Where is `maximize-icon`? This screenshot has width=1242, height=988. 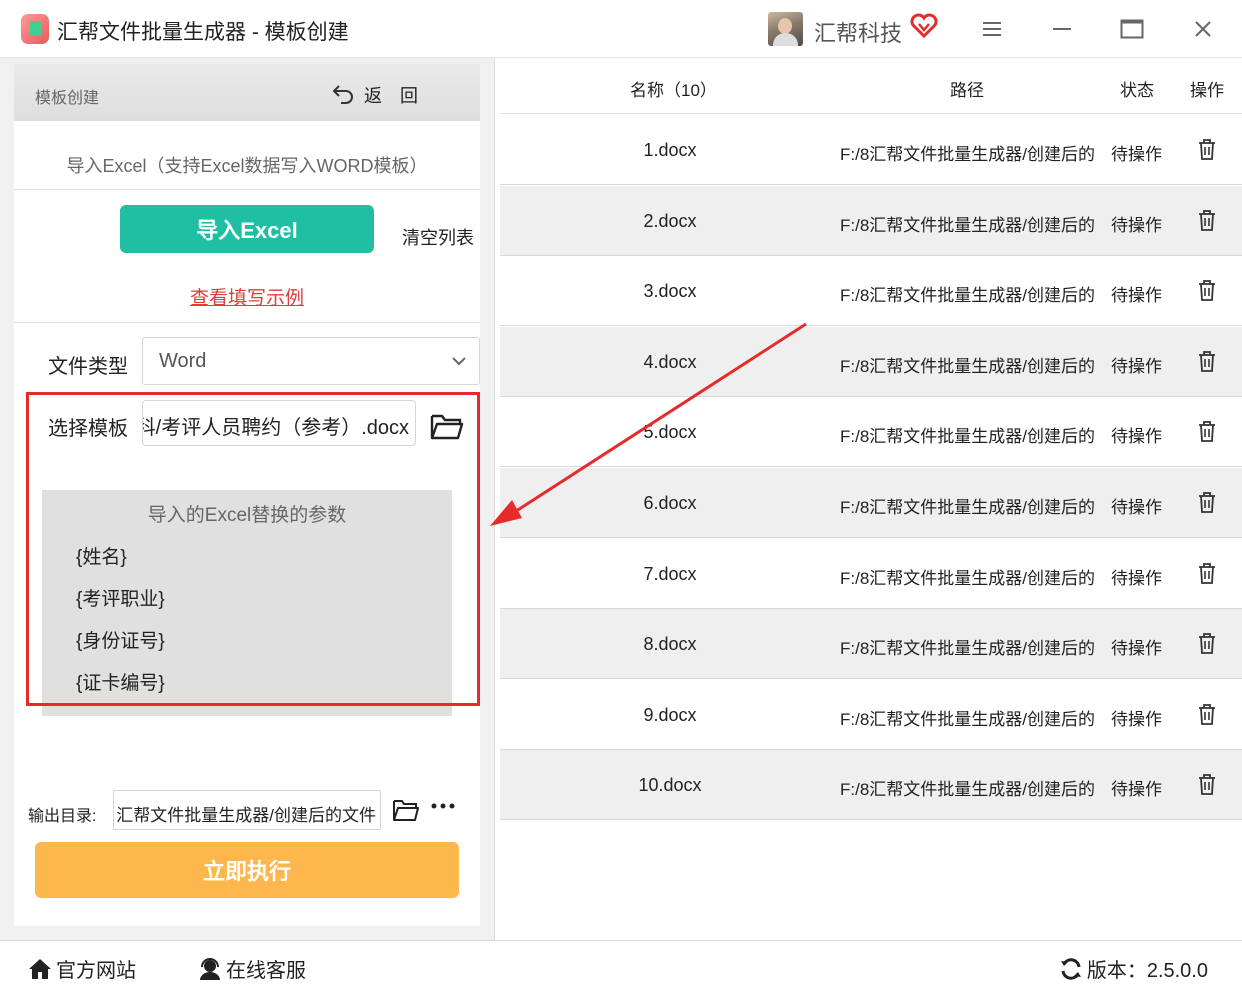
maximize-icon is located at coordinates (1132, 29).